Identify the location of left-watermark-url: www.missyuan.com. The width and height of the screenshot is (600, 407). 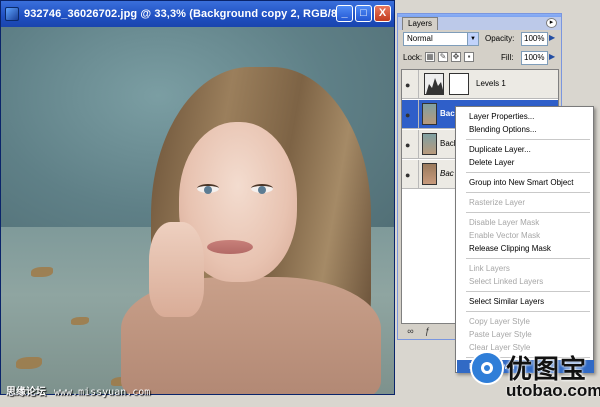
(102, 392).